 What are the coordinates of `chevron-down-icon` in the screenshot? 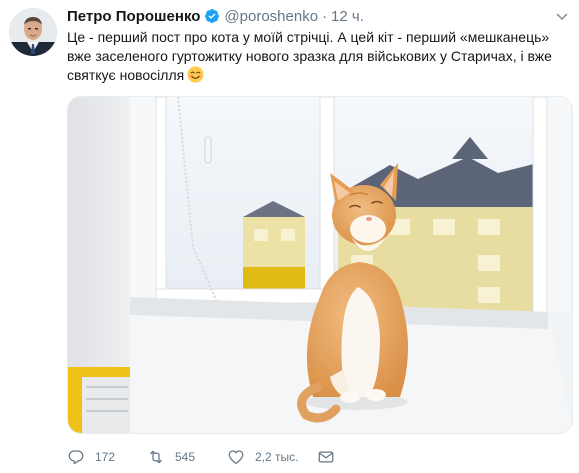 It's located at (562, 16).